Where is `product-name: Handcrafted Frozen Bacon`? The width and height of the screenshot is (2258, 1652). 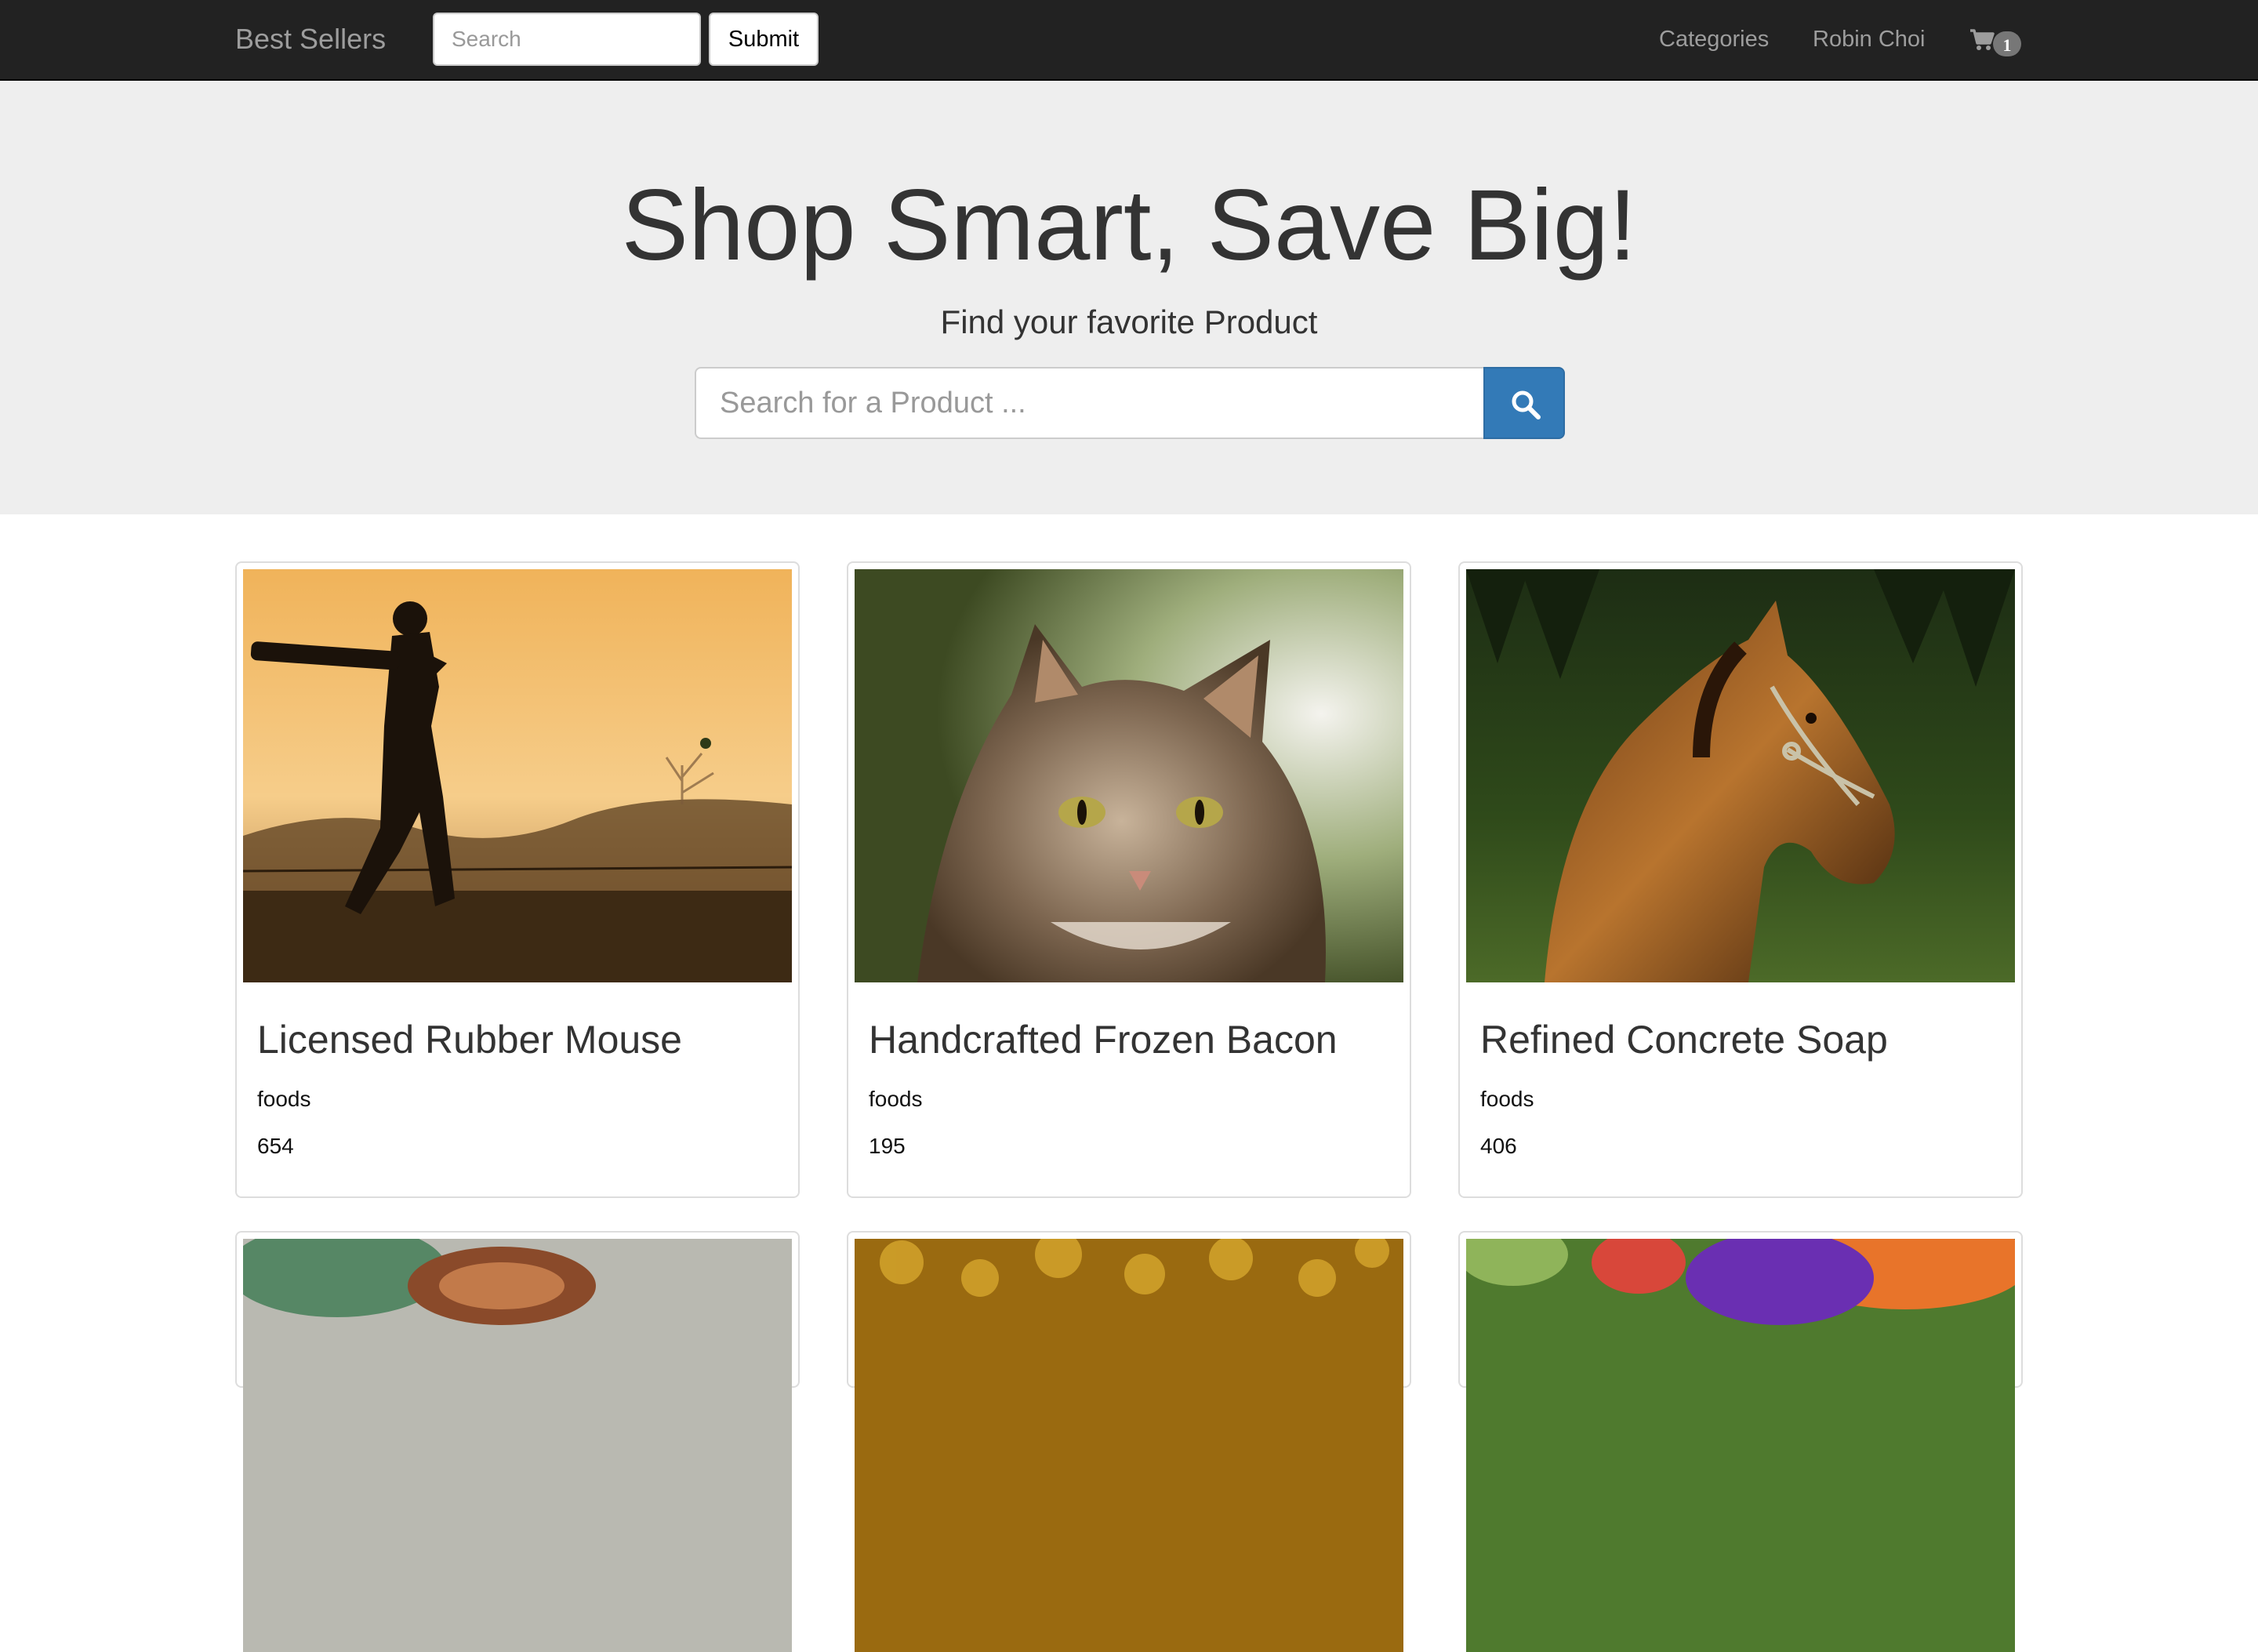
product-name: Handcrafted Frozen Bacon is located at coordinates (1103, 1040).